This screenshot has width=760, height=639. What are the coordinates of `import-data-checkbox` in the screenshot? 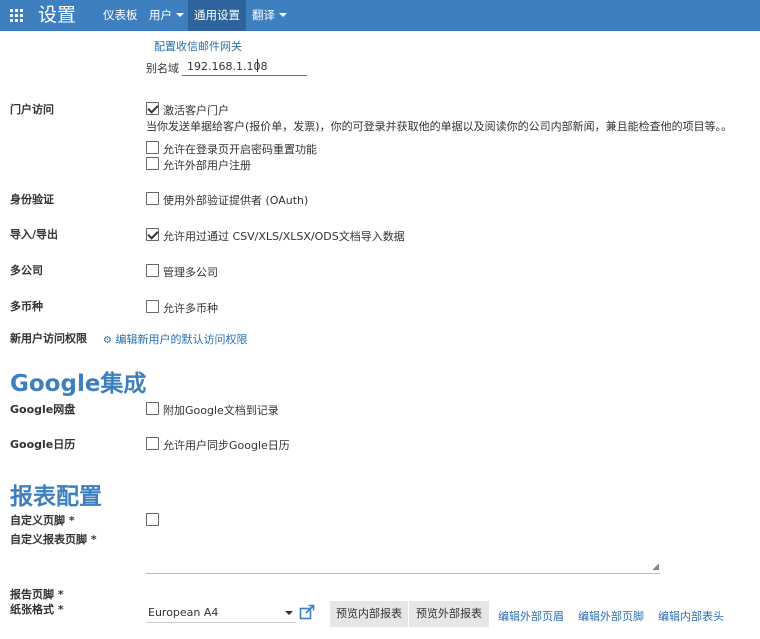 It's located at (152, 234).